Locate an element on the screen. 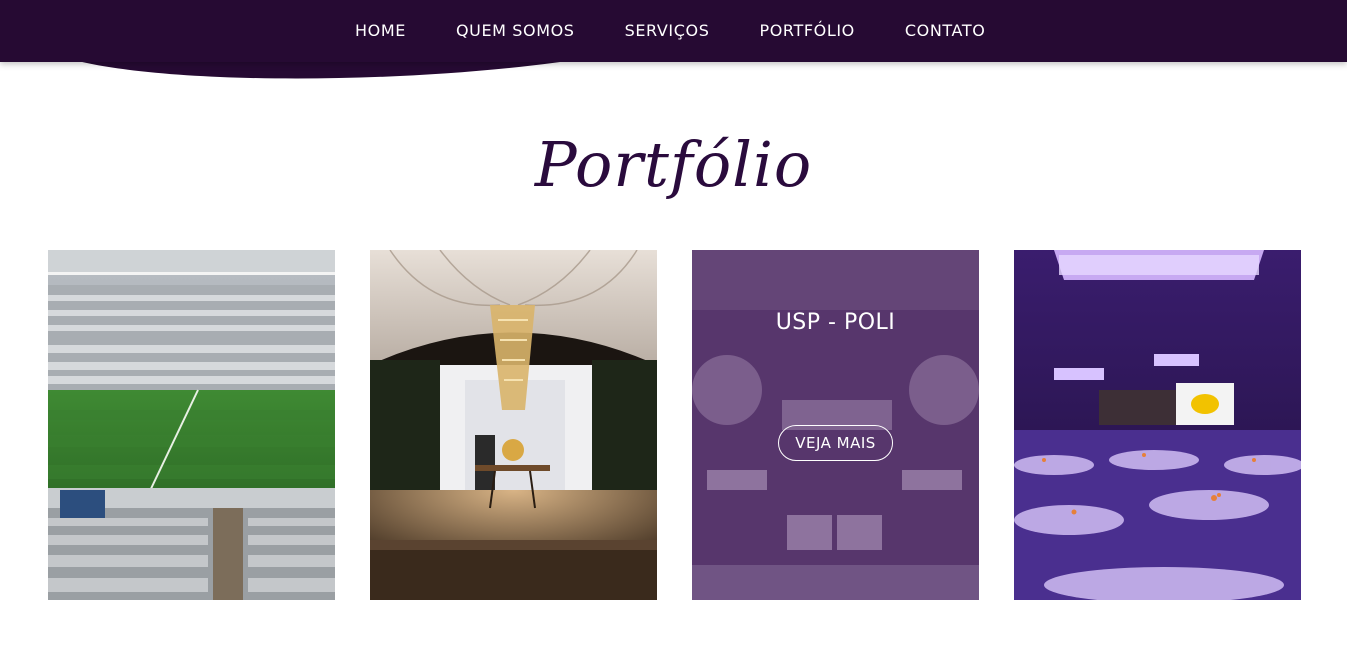 This screenshot has height=654, width=1347. nav-contato: CONTATO is located at coordinates (945, 30).